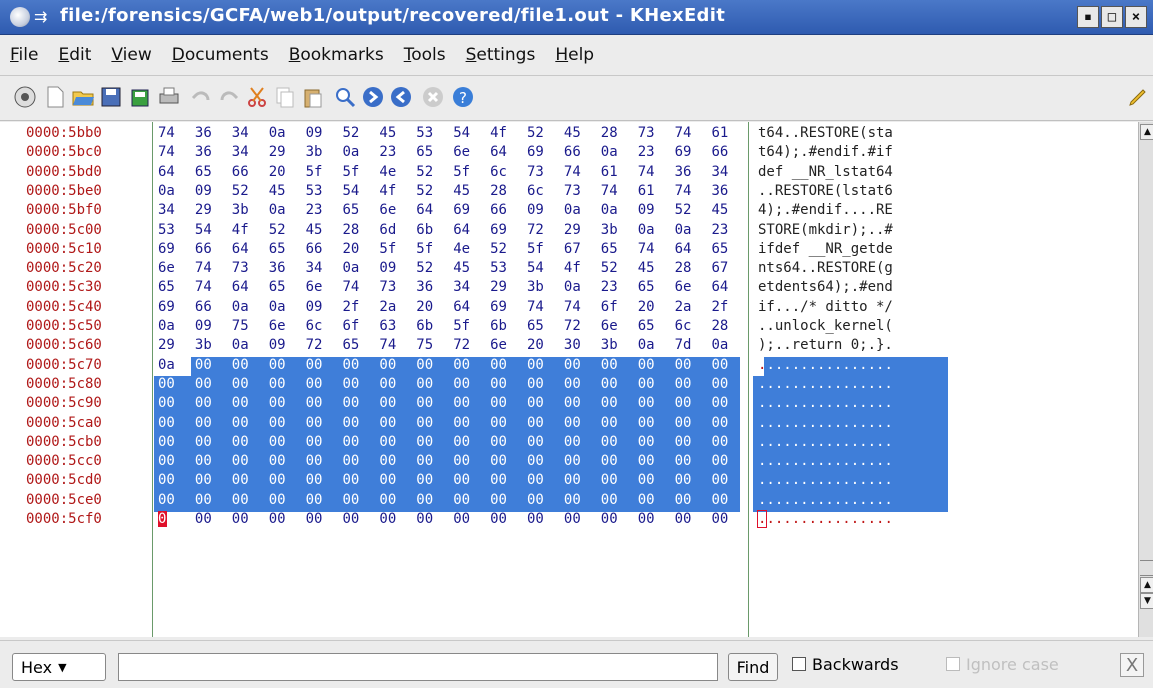 The height and width of the screenshot is (688, 1153). I want to click on menu-file: File, so click(24, 55).